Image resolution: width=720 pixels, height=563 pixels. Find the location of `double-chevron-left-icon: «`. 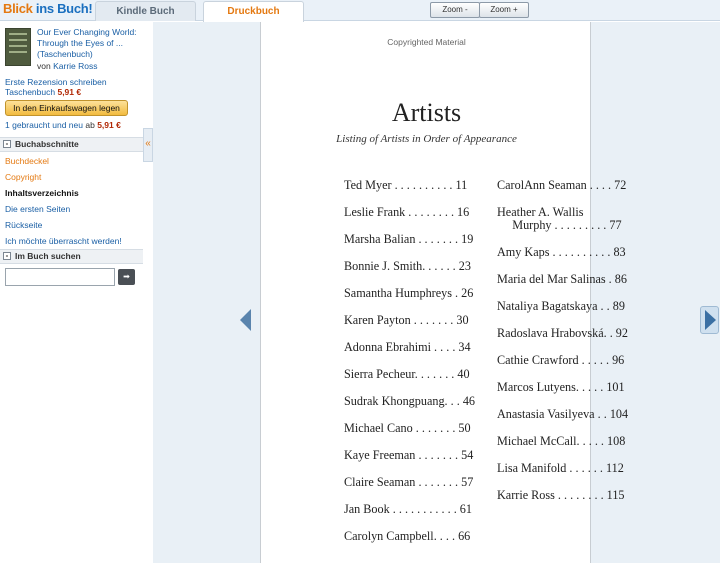

double-chevron-left-icon: « is located at coordinates (148, 143).